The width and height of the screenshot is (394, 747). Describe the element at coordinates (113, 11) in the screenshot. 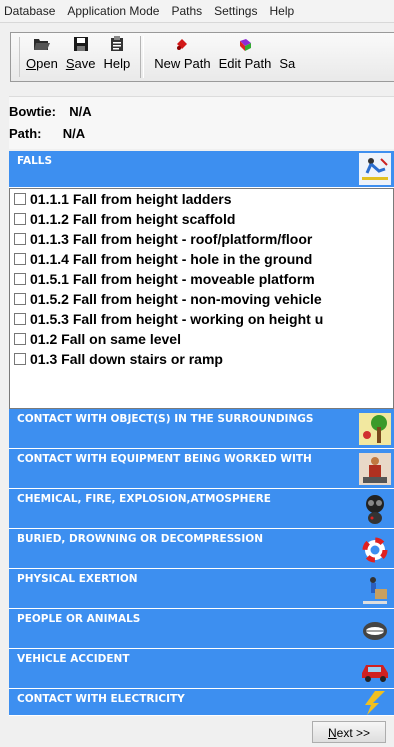

I see `menu-application-mode: Application Mode` at that location.